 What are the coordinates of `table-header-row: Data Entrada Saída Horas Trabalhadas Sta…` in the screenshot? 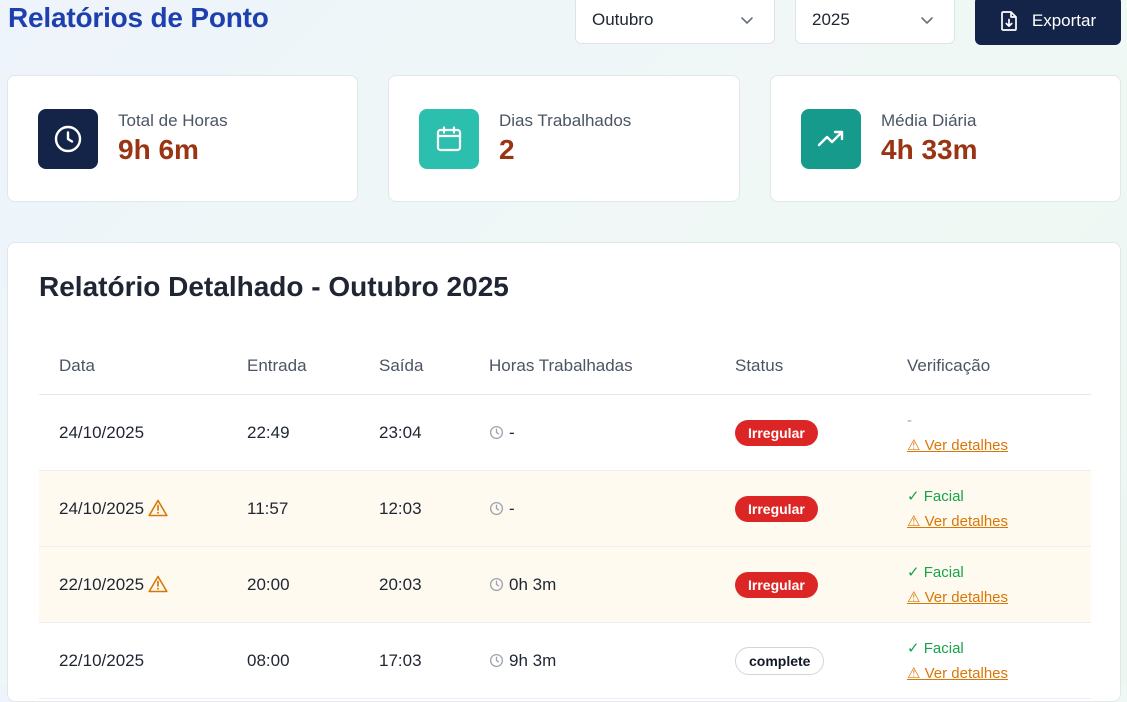 It's located at (565, 366).